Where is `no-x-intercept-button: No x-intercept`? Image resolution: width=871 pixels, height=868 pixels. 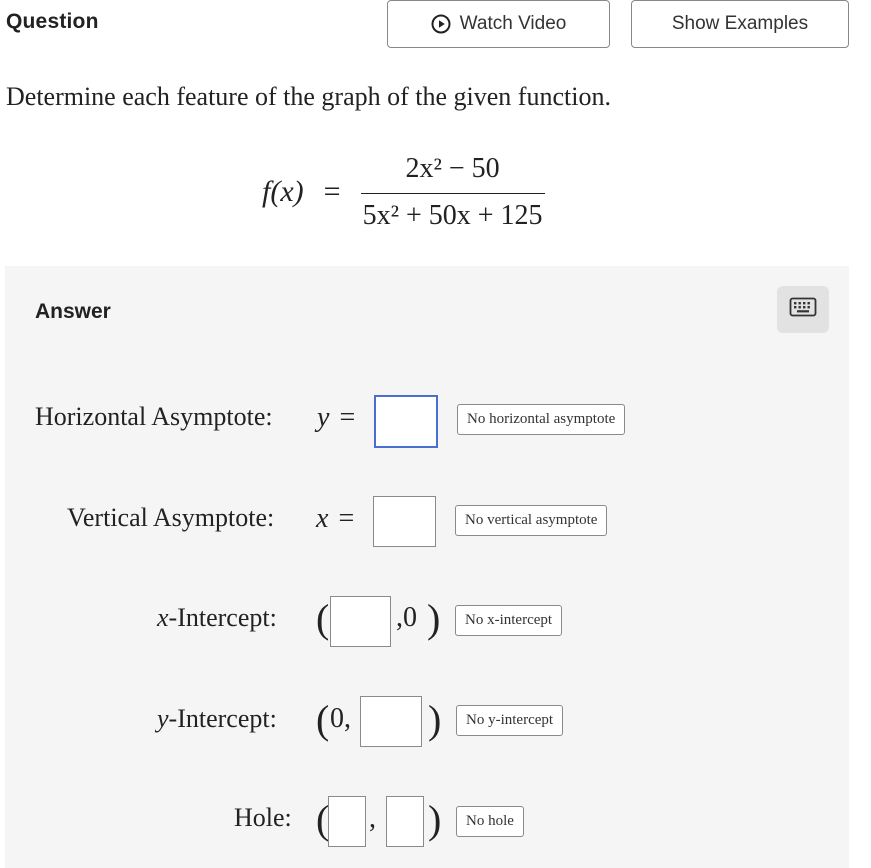
no-x-intercept-button: No x-intercept is located at coordinates (509, 620).